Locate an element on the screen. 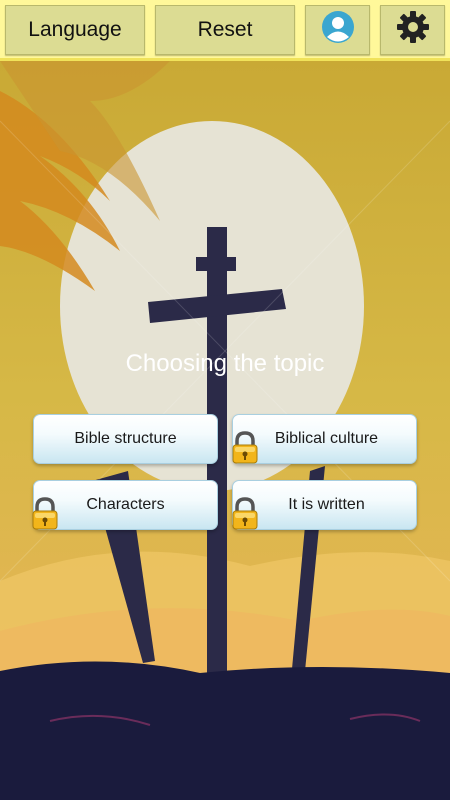 The height and width of the screenshot is (800, 450). topic-label: Biblical culture is located at coordinates (326, 438).